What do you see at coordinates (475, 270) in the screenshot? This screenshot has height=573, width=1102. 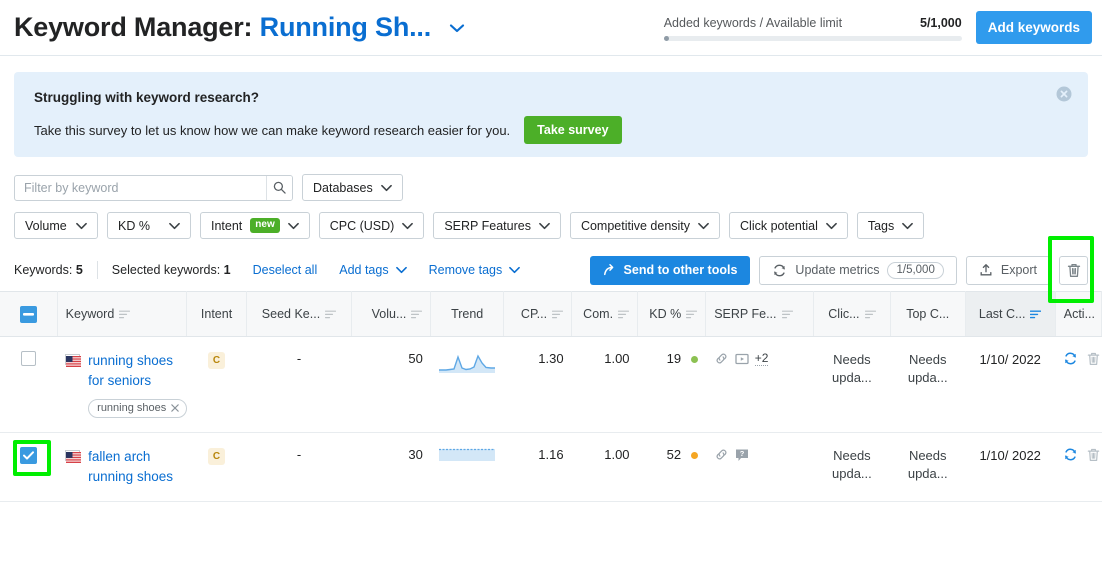 I see `remove-tags-dropdown: Remove tags` at bounding box center [475, 270].